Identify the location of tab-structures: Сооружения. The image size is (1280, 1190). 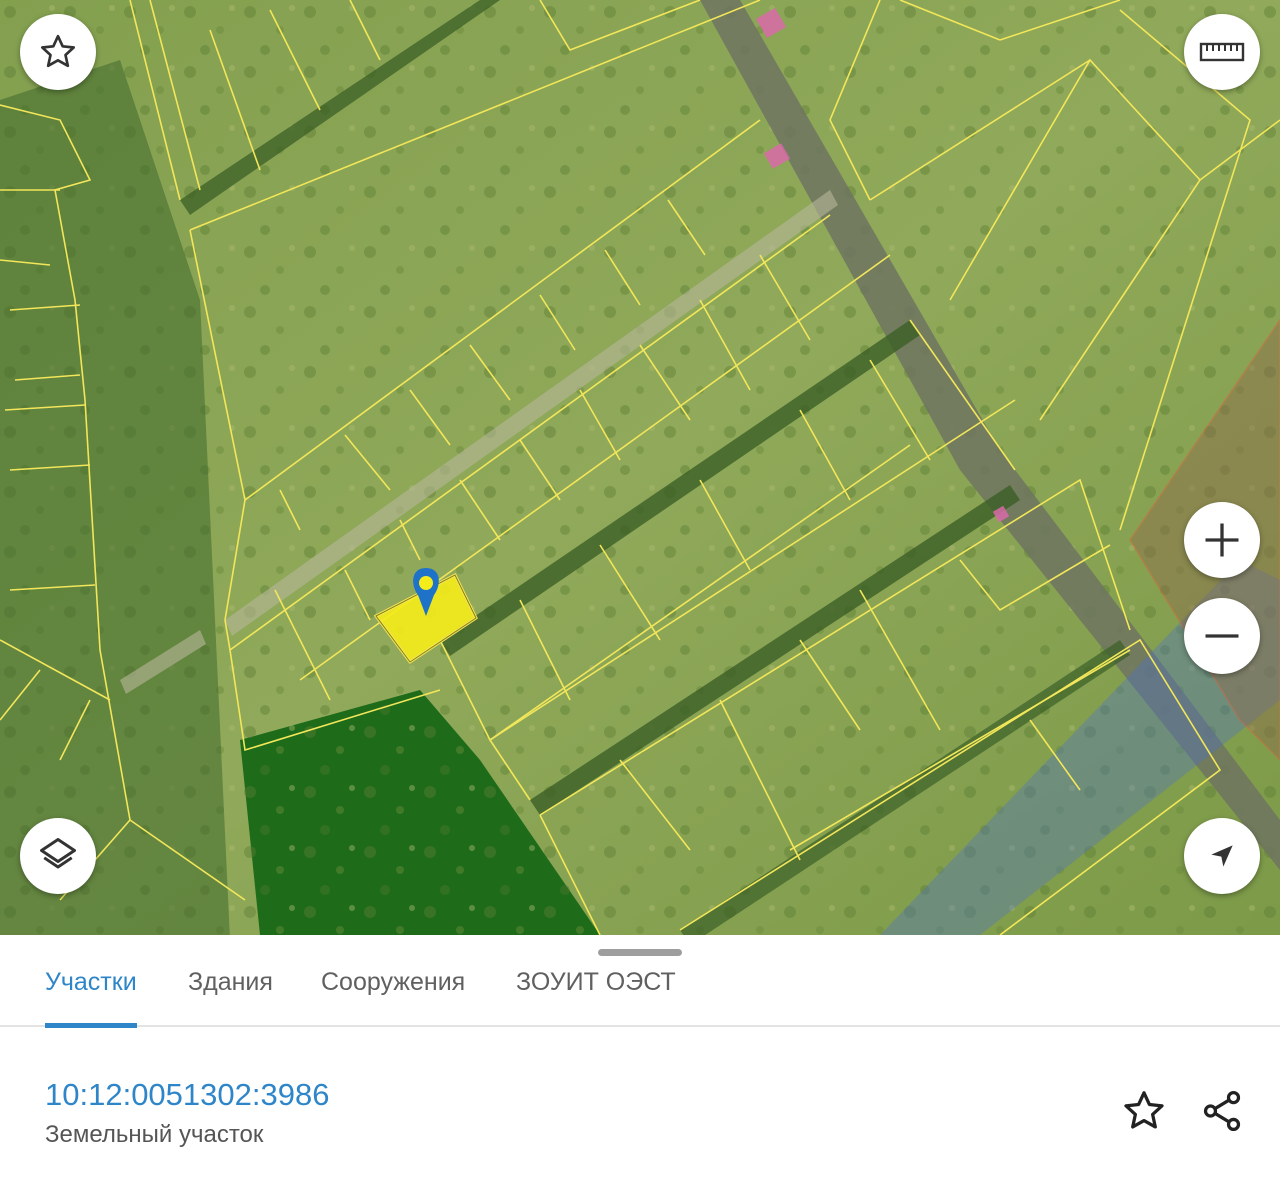
(393, 996).